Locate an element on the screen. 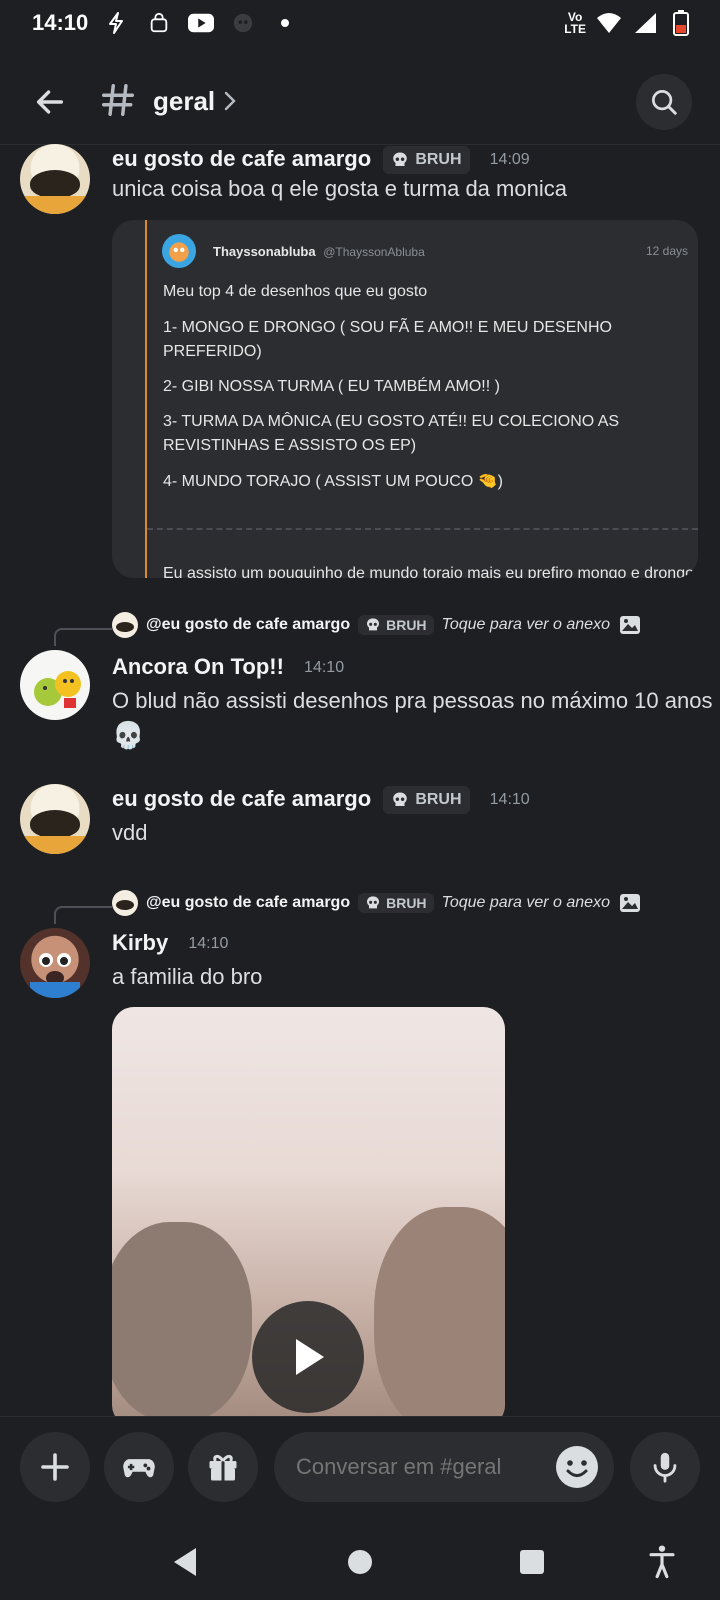  composer-bar is located at coordinates (360, 1468).